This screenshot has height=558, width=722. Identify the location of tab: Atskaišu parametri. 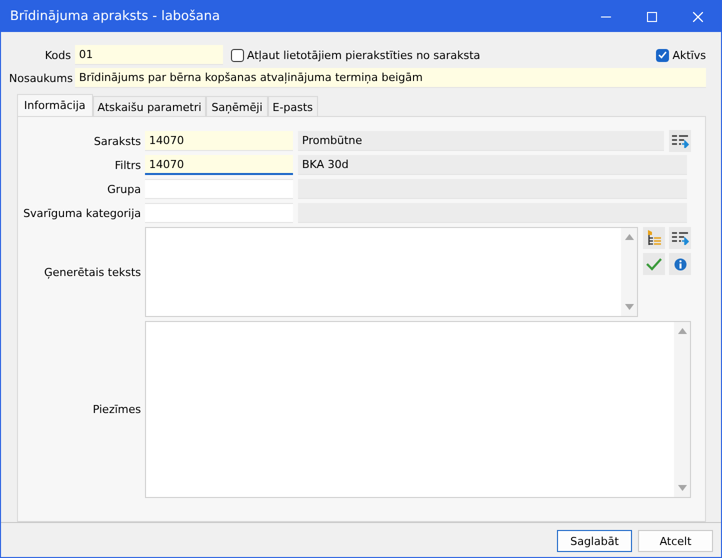
(149, 106).